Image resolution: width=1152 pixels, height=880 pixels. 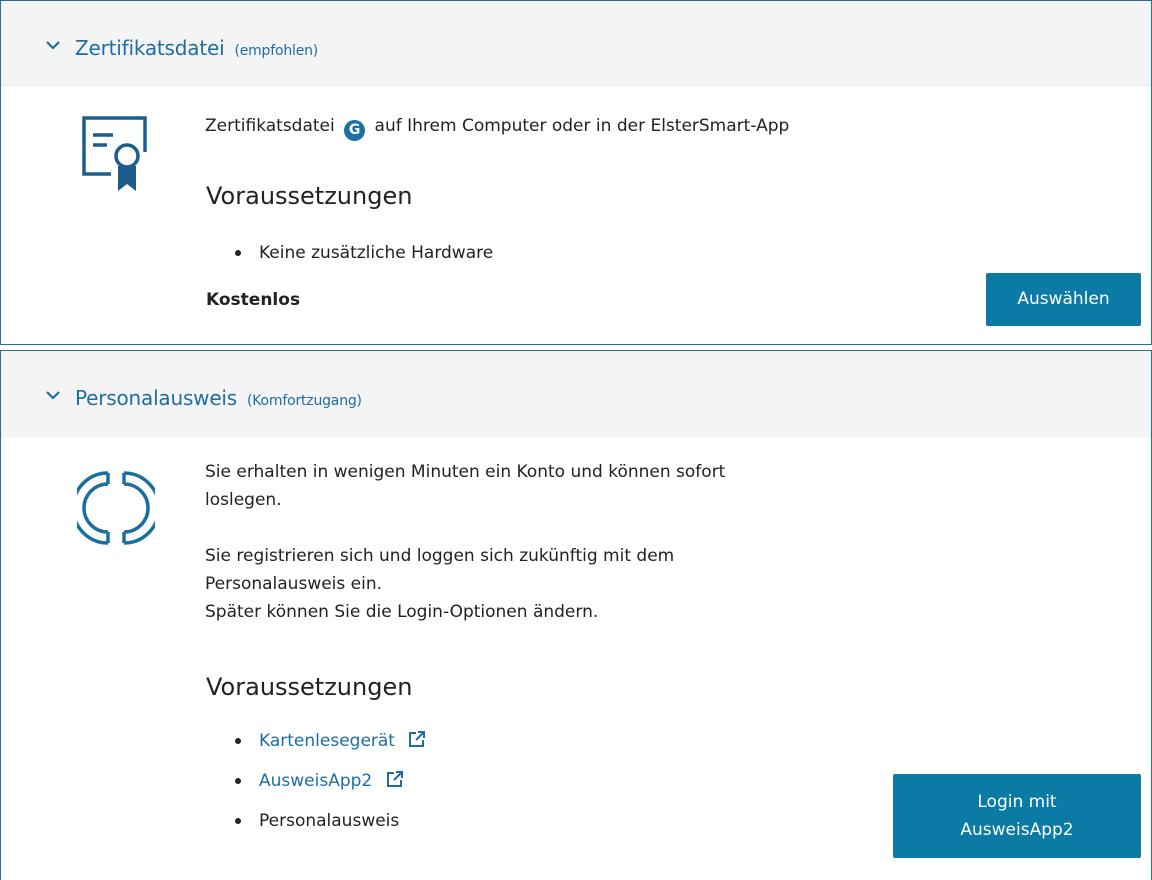 What do you see at coordinates (1017, 830) in the screenshot?
I see `login-button-line: AusweisApp2` at bounding box center [1017, 830].